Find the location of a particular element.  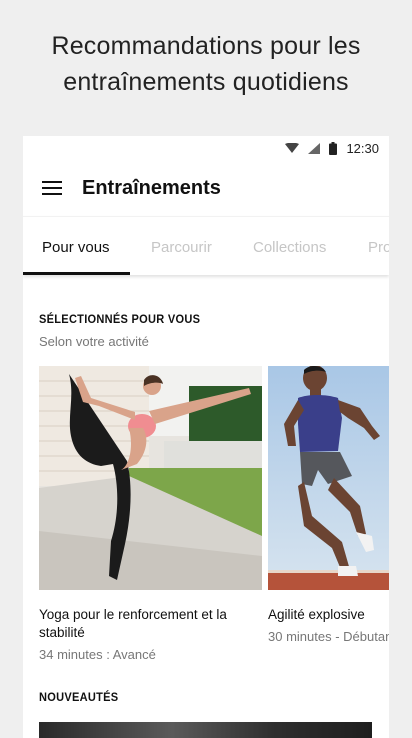

wifi-icon is located at coordinates (292, 148).